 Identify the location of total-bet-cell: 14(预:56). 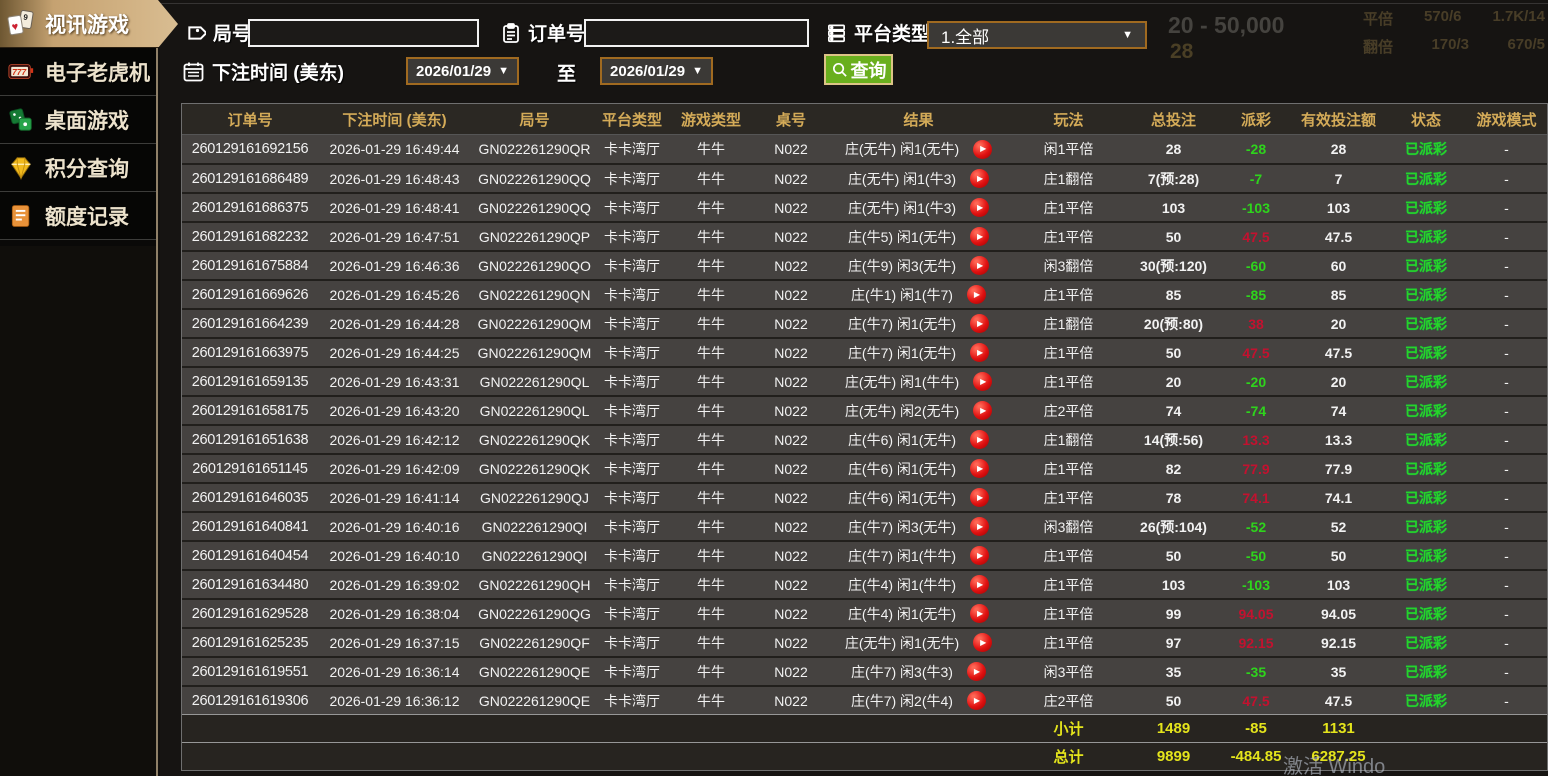
(1173, 439).